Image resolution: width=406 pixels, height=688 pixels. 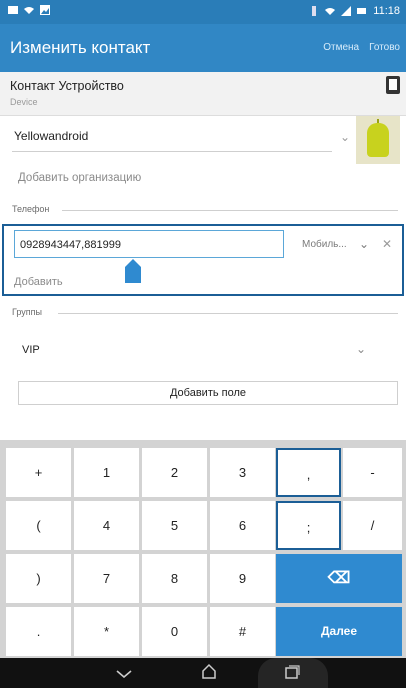 What do you see at coordinates (208, 393) in the screenshot?
I see `add-field-button: Добавить поле` at bounding box center [208, 393].